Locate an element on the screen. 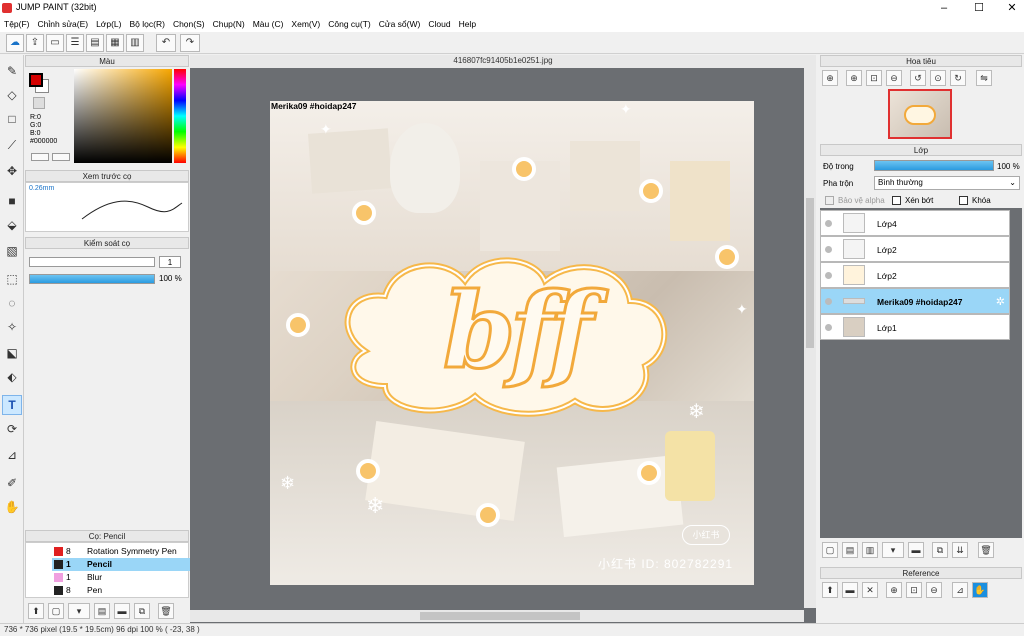 The height and width of the screenshot is (636, 1024). rectangle-select-icon: □ is located at coordinates (12, 119).